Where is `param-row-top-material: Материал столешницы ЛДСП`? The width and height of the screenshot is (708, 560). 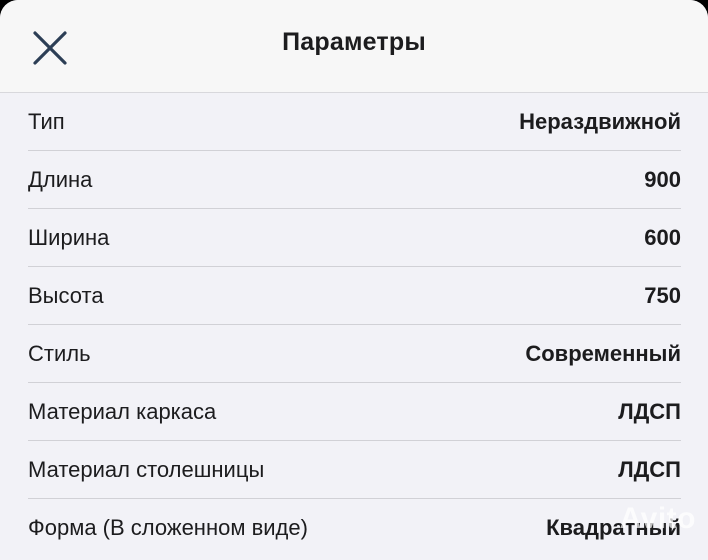
param-row-top-material: Материал столешницы ЛДСП is located at coordinates (368, 470).